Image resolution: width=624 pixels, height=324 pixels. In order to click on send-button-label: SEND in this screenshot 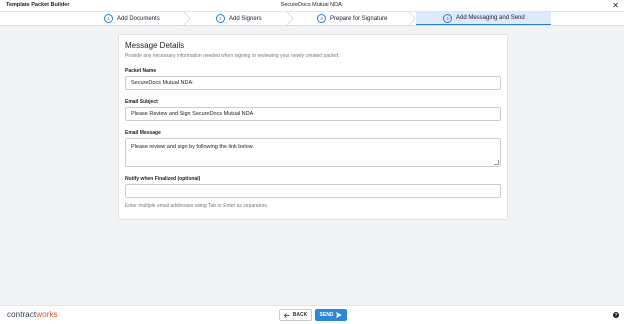, I will do `click(326, 315)`.